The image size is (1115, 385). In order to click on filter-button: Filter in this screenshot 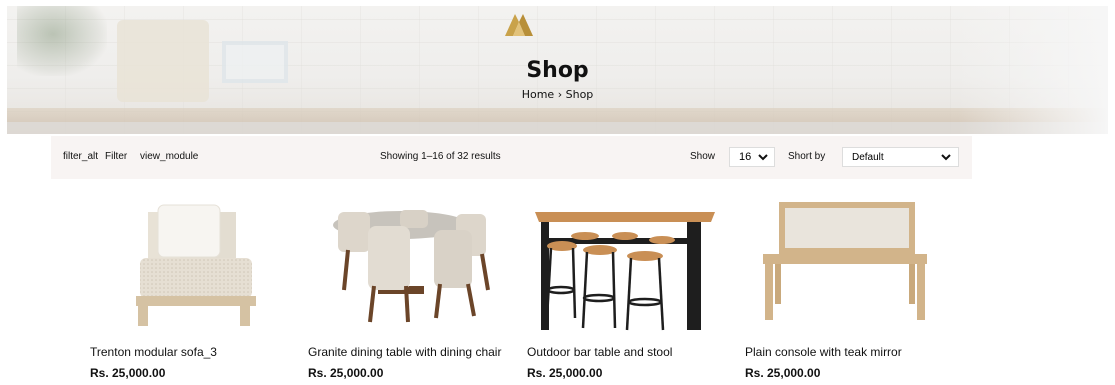, I will do `click(116, 156)`.